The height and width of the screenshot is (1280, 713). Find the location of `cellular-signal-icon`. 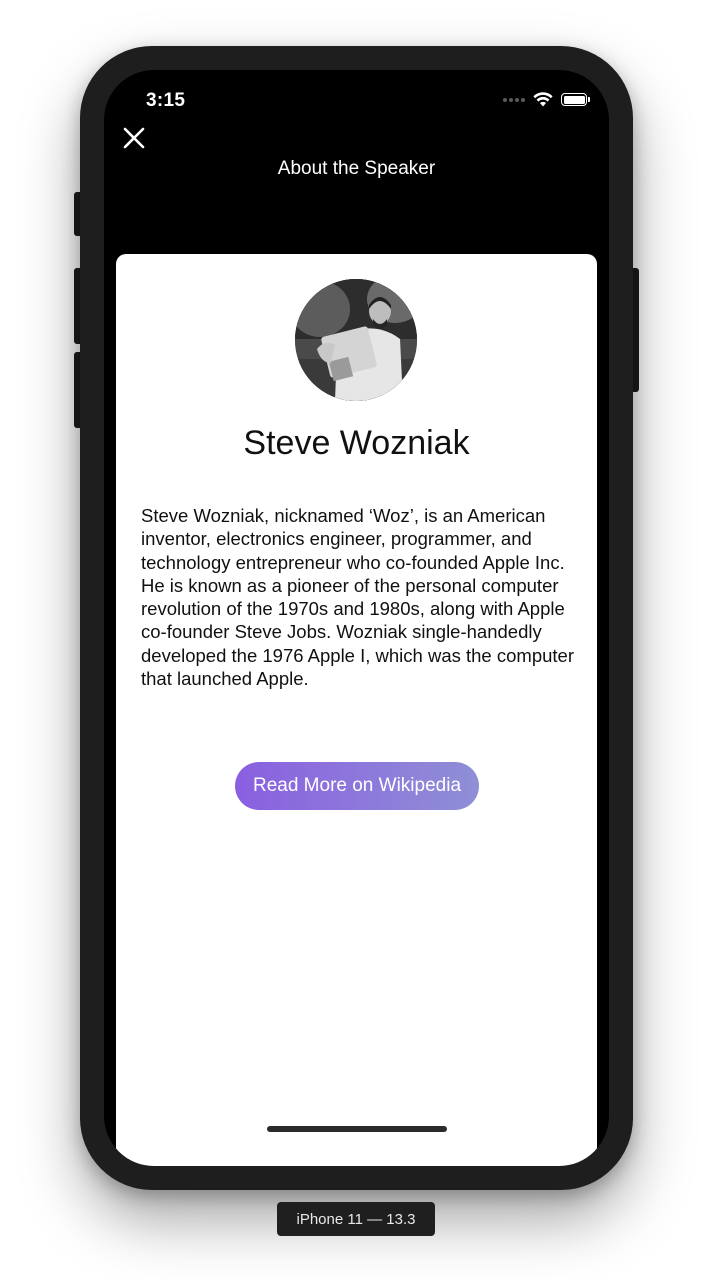

cellular-signal-icon is located at coordinates (514, 99).